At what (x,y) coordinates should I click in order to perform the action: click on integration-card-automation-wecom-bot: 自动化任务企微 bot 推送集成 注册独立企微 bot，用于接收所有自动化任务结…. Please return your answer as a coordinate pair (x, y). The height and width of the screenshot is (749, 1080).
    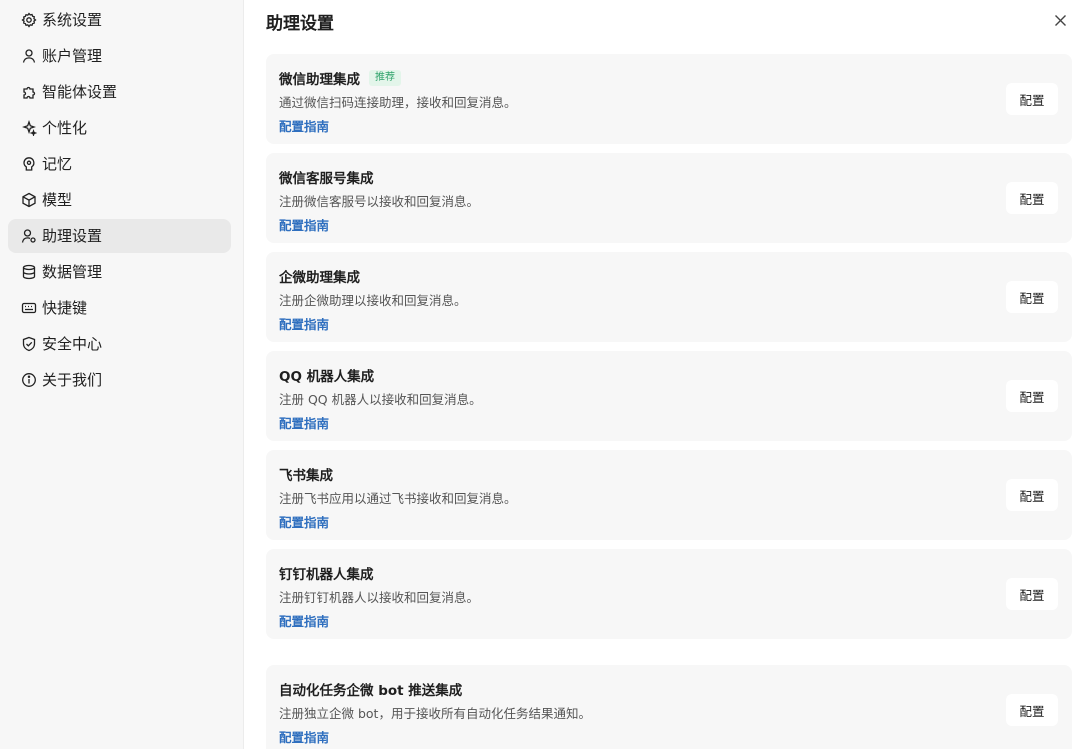
    Looking at the image, I should click on (669, 707).